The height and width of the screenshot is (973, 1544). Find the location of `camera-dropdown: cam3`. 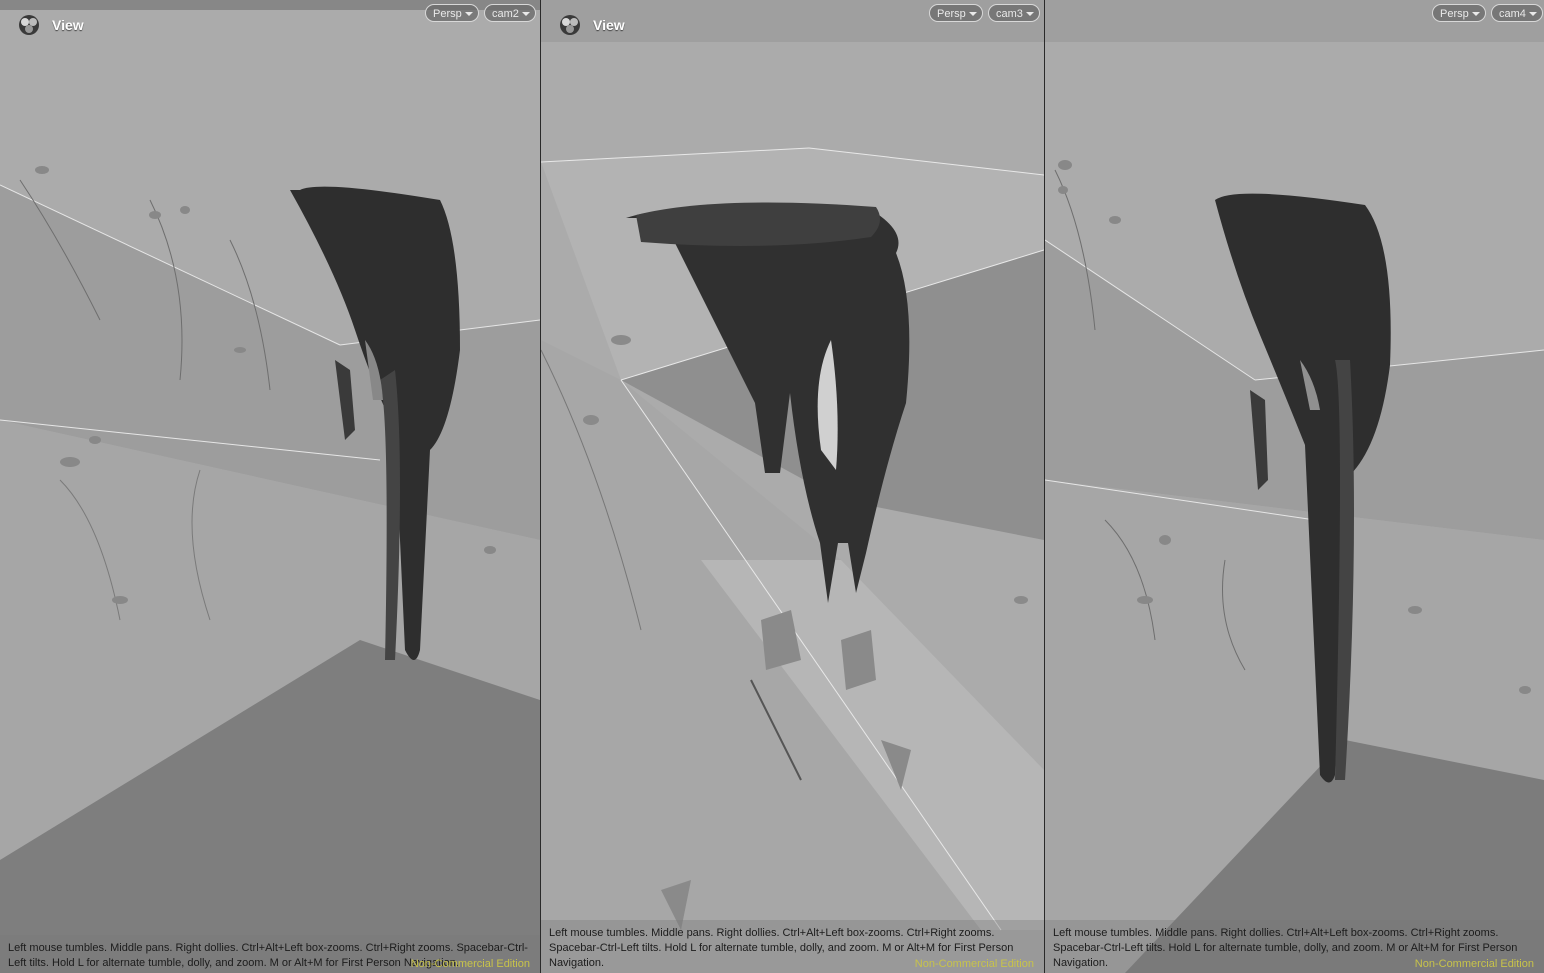

camera-dropdown: cam3 is located at coordinates (1014, 13).